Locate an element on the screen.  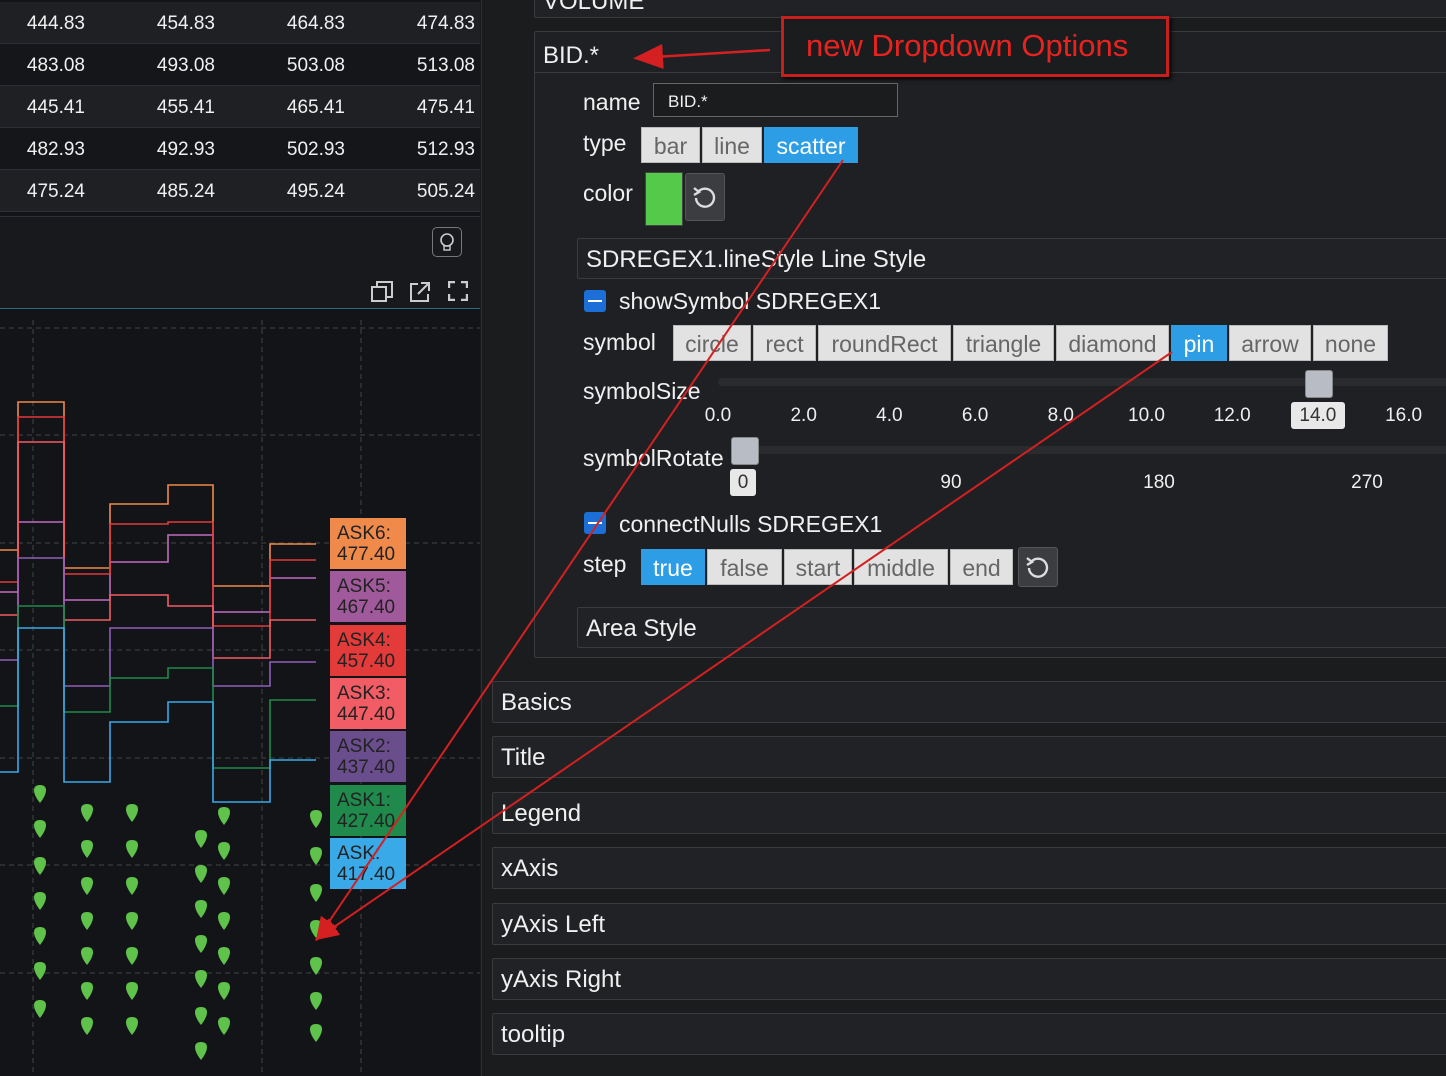
ask-label-value: 417.40 is located at coordinates (366, 874).